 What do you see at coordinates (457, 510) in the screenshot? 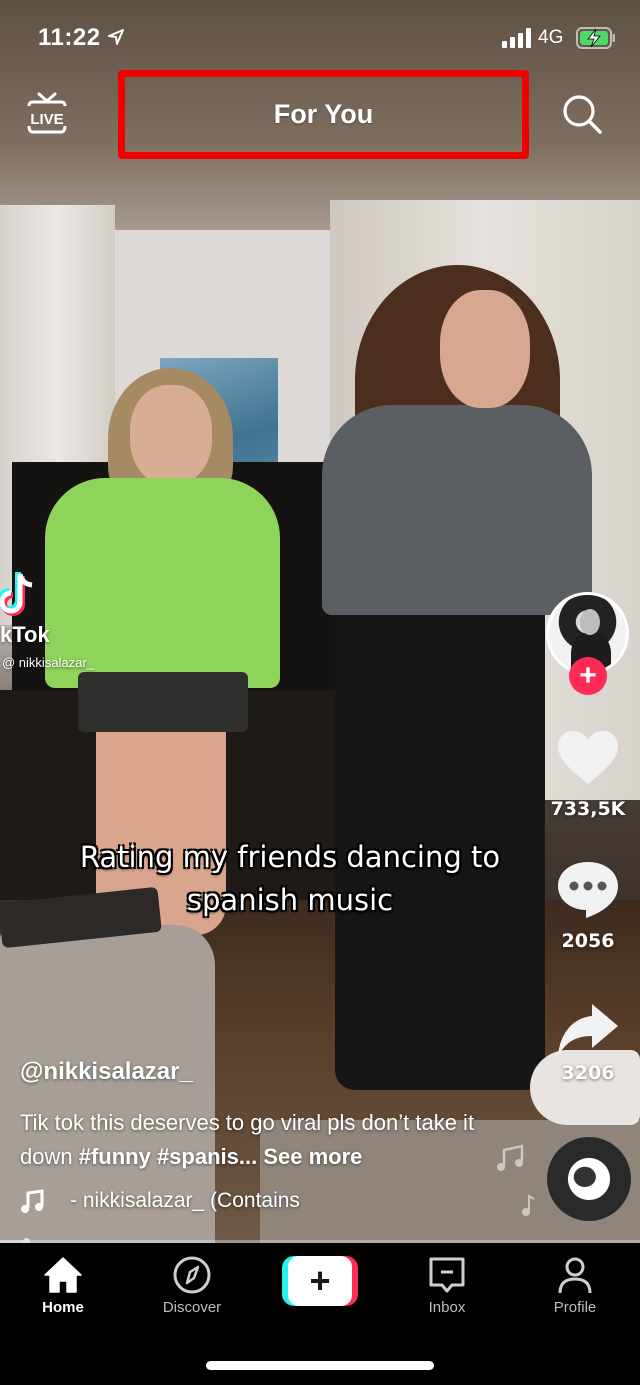
I see `video-person-b-shirt` at bounding box center [457, 510].